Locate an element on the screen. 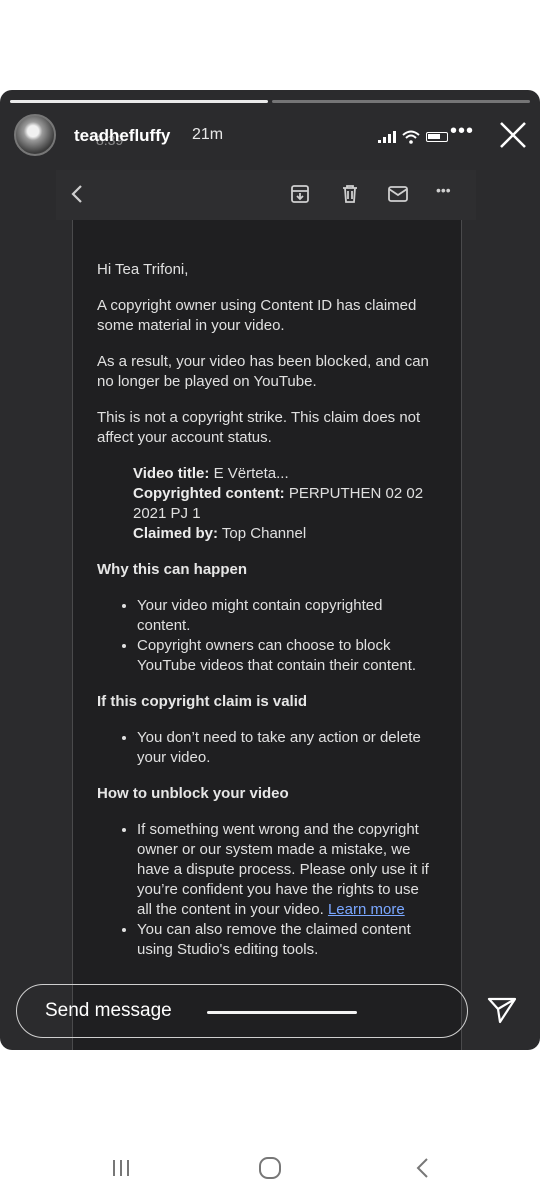  email-toolbar: ••• is located at coordinates (266, 195).